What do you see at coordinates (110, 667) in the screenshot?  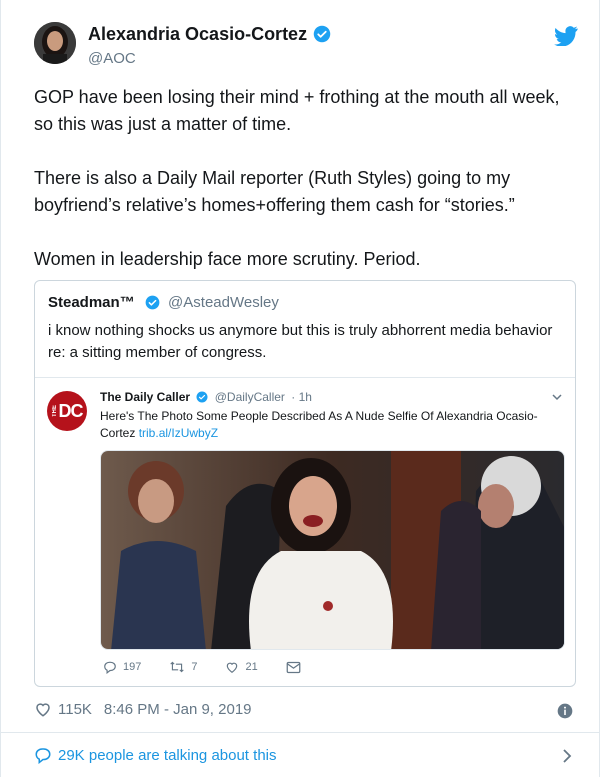 I see `reply-icon` at bounding box center [110, 667].